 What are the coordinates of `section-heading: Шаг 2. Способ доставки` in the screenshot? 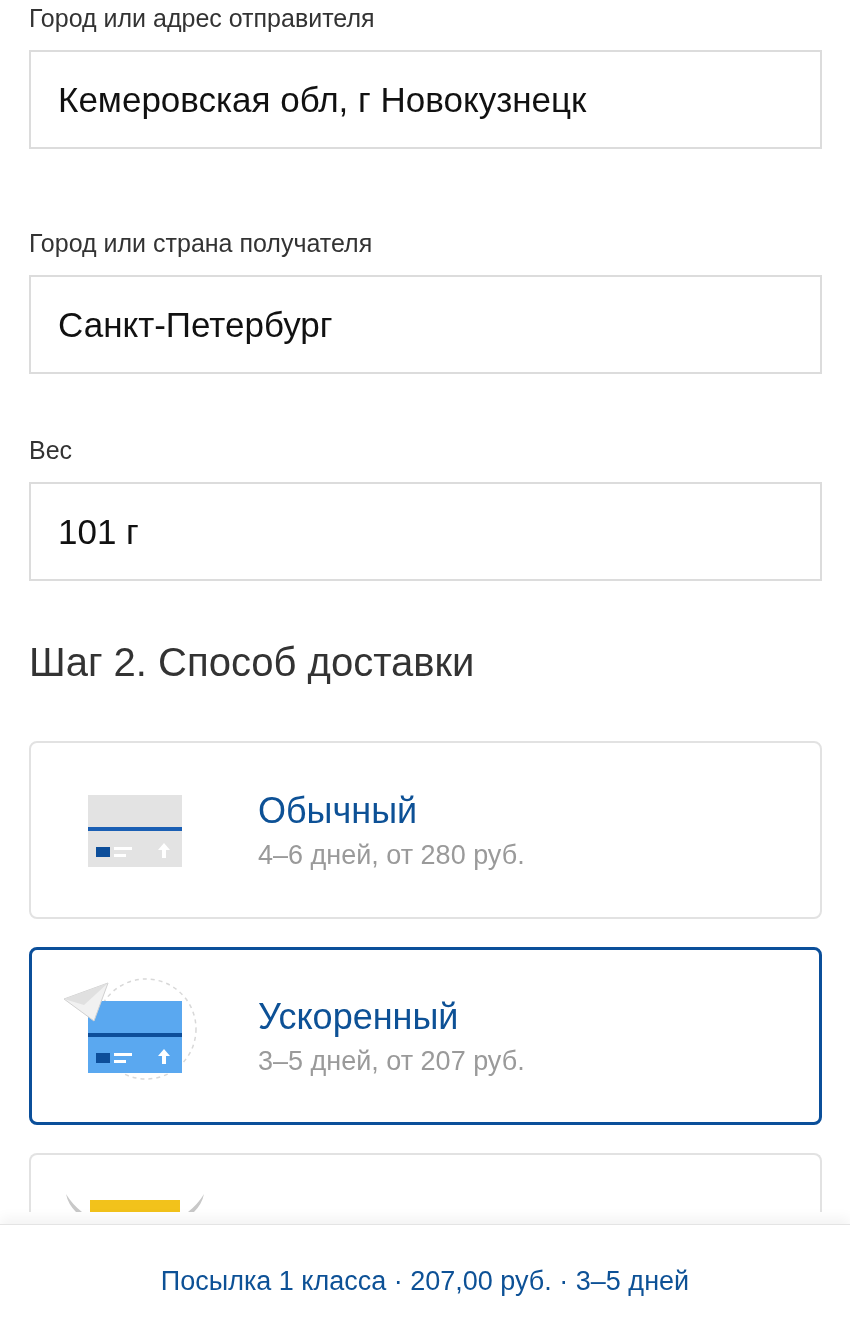 It's located at (252, 662).